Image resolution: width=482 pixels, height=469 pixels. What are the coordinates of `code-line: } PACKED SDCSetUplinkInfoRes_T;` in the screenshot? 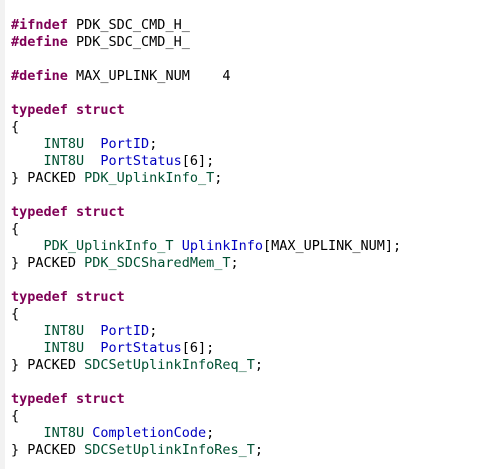 It's located at (206, 450).